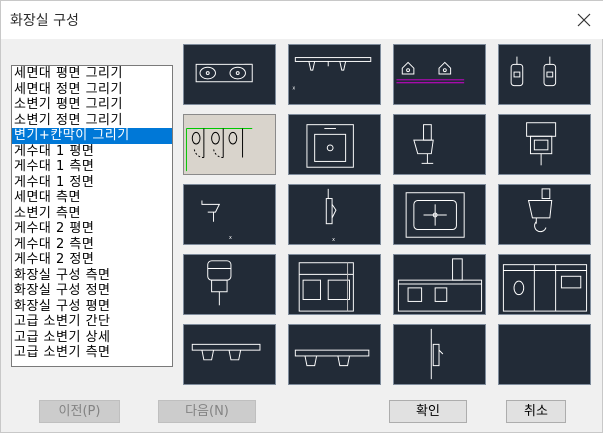 This screenshot has width=603, height=433. I want to click on list-item: 화장실 구성 정면, so click(92, 291).